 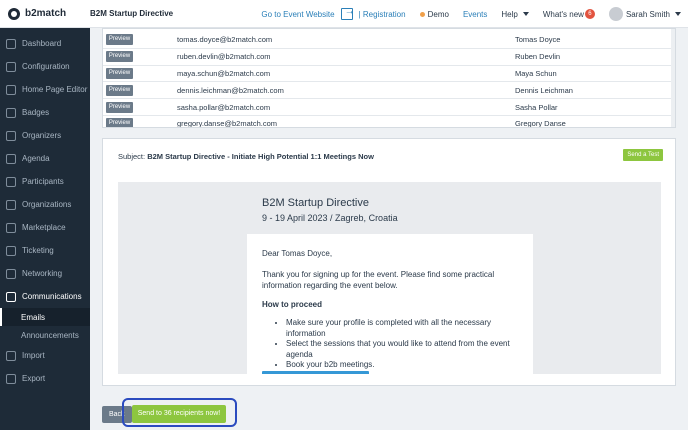 I want to click on building-icon, so click(x=11, y=204).